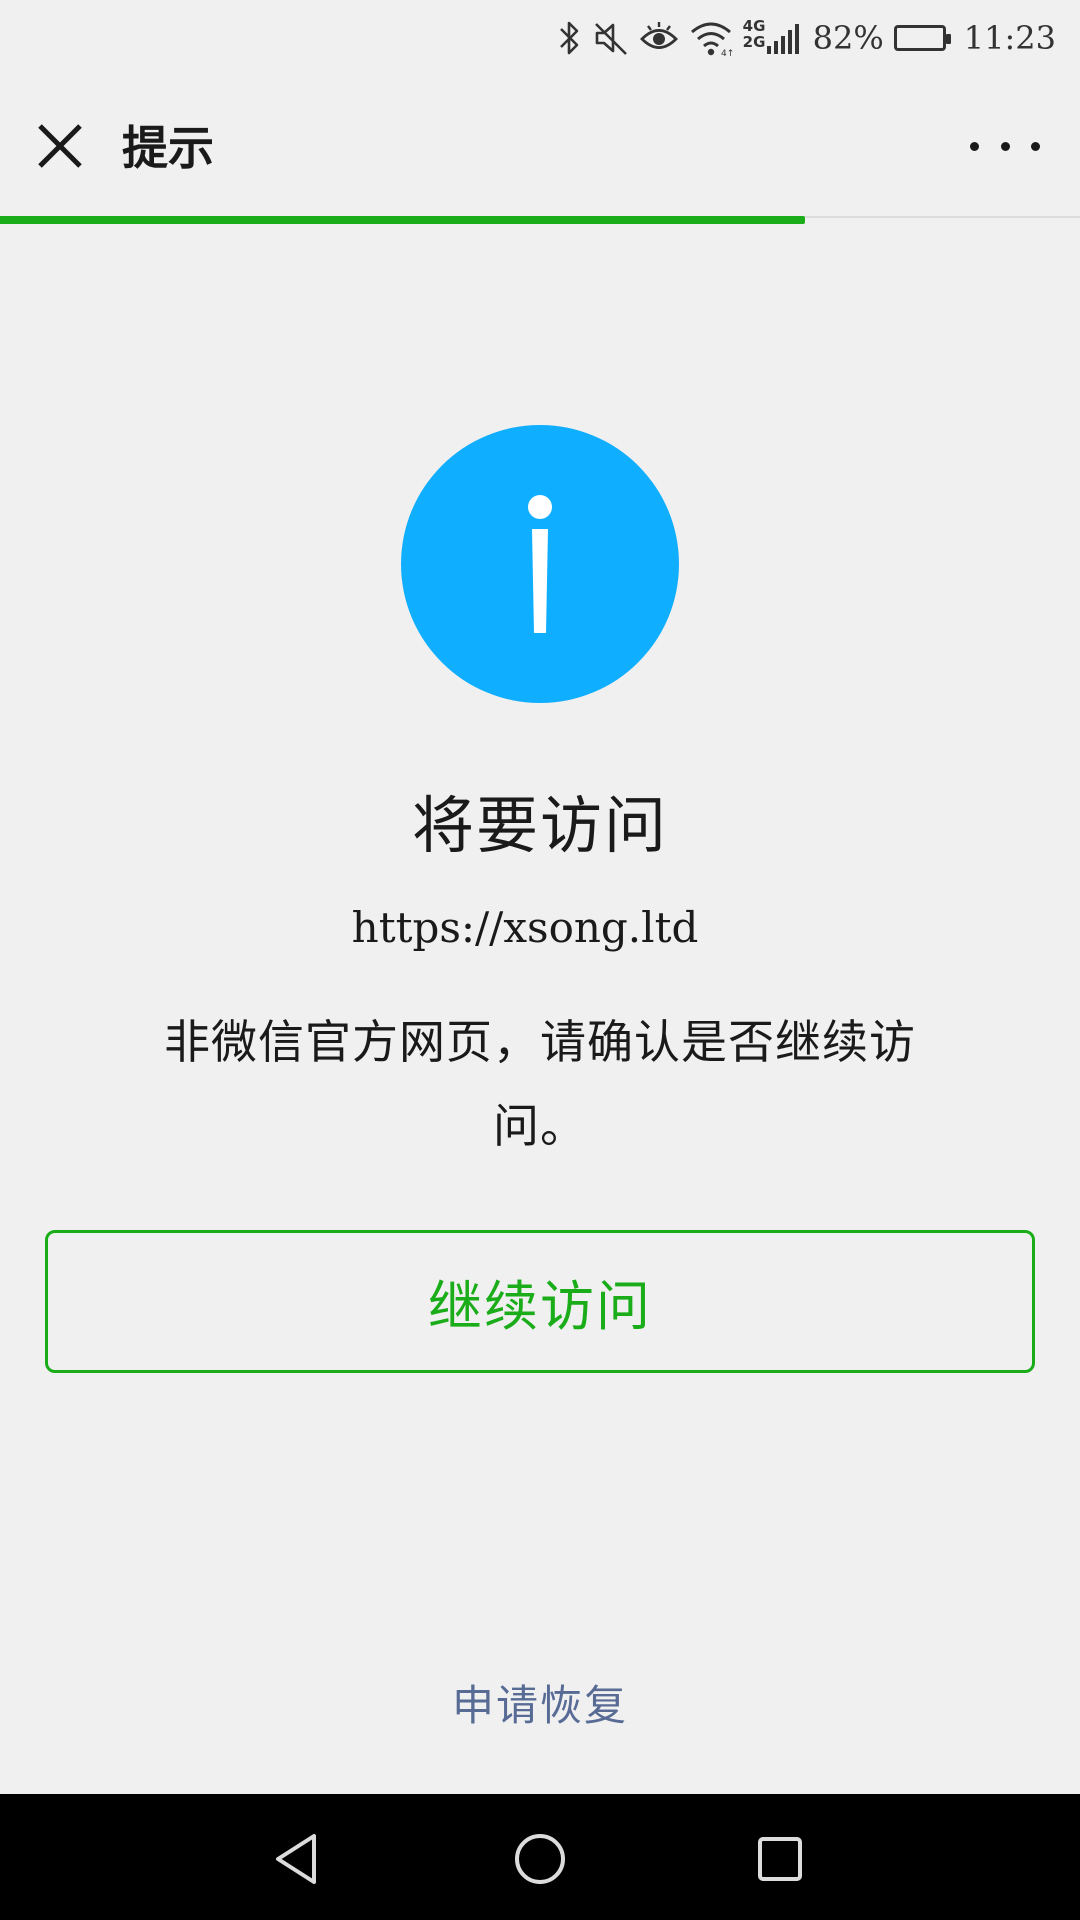 The image size is (1080, 1920). Describe the element at coordinates (1009, 38) in the screenshot. I see `clock: 11:23` at that location.